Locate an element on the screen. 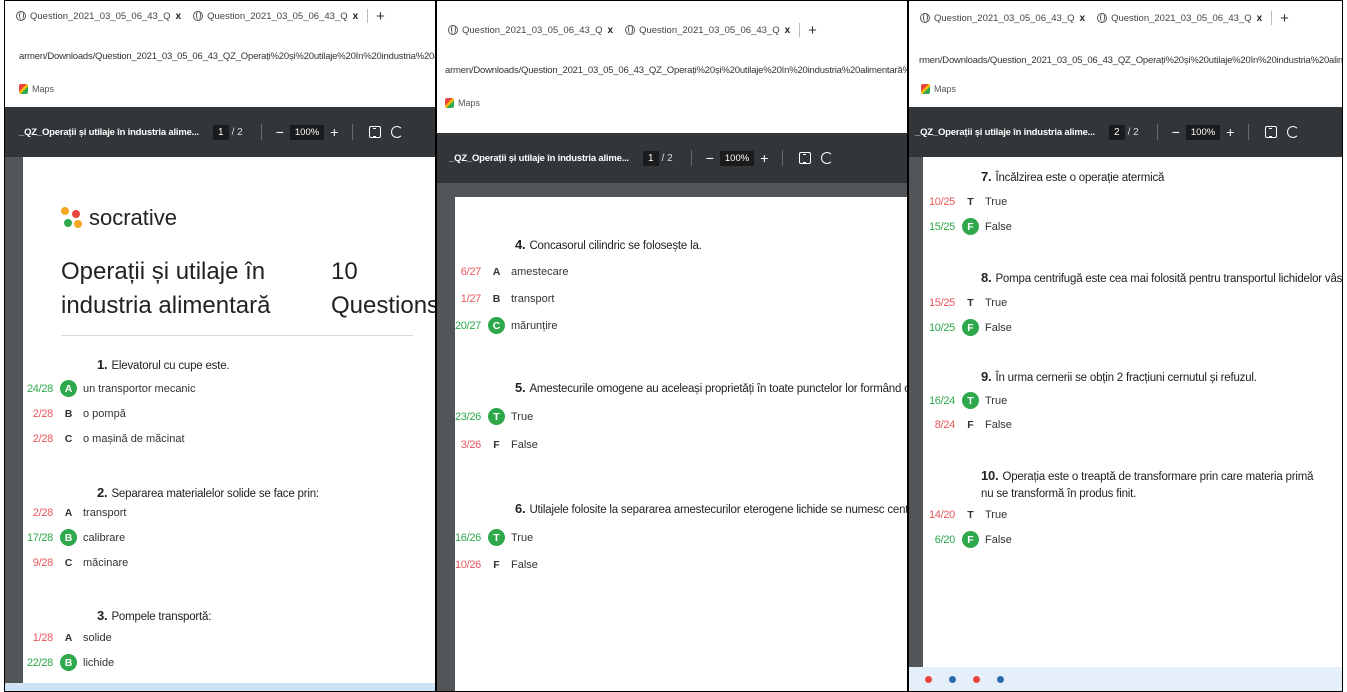 This screenshot has height=692, width=1347. answer-row: 2/28 Bo pompă is located at coordinates (69, 413).